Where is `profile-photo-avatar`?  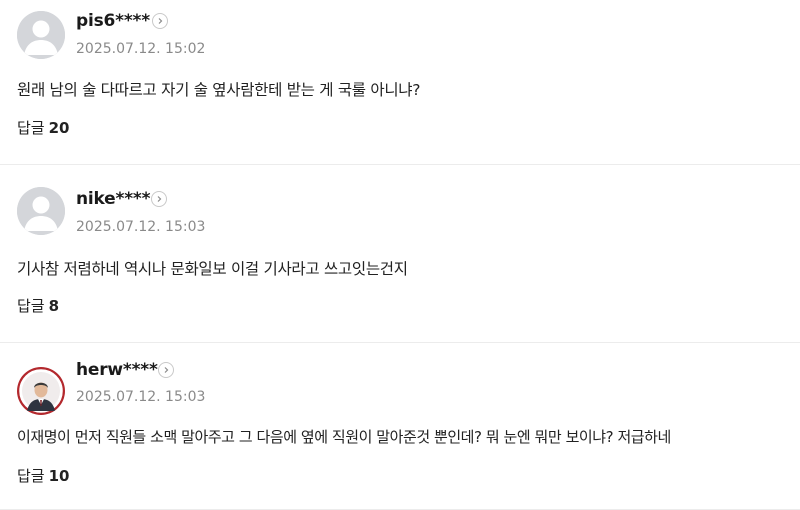 profile-photo-avatar is located at coordinates (41, 391).